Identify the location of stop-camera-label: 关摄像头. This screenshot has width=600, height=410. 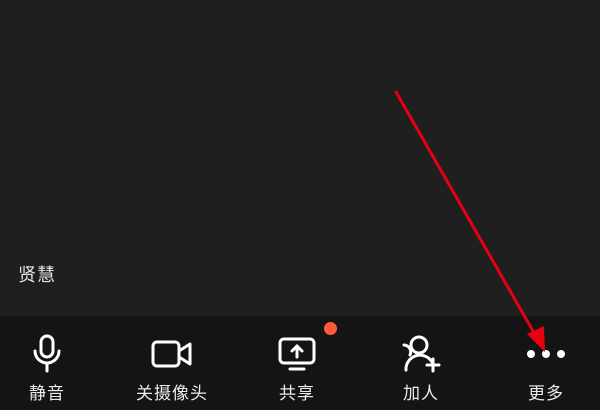
(172, 394).